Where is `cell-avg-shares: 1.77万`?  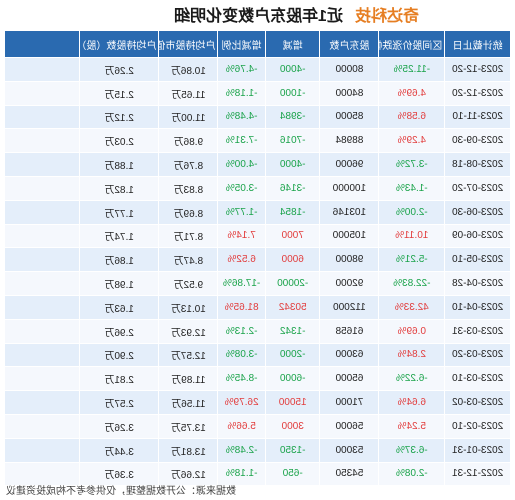
cell-avg-shares: 1.77万 is located at coordinates (119, 212).